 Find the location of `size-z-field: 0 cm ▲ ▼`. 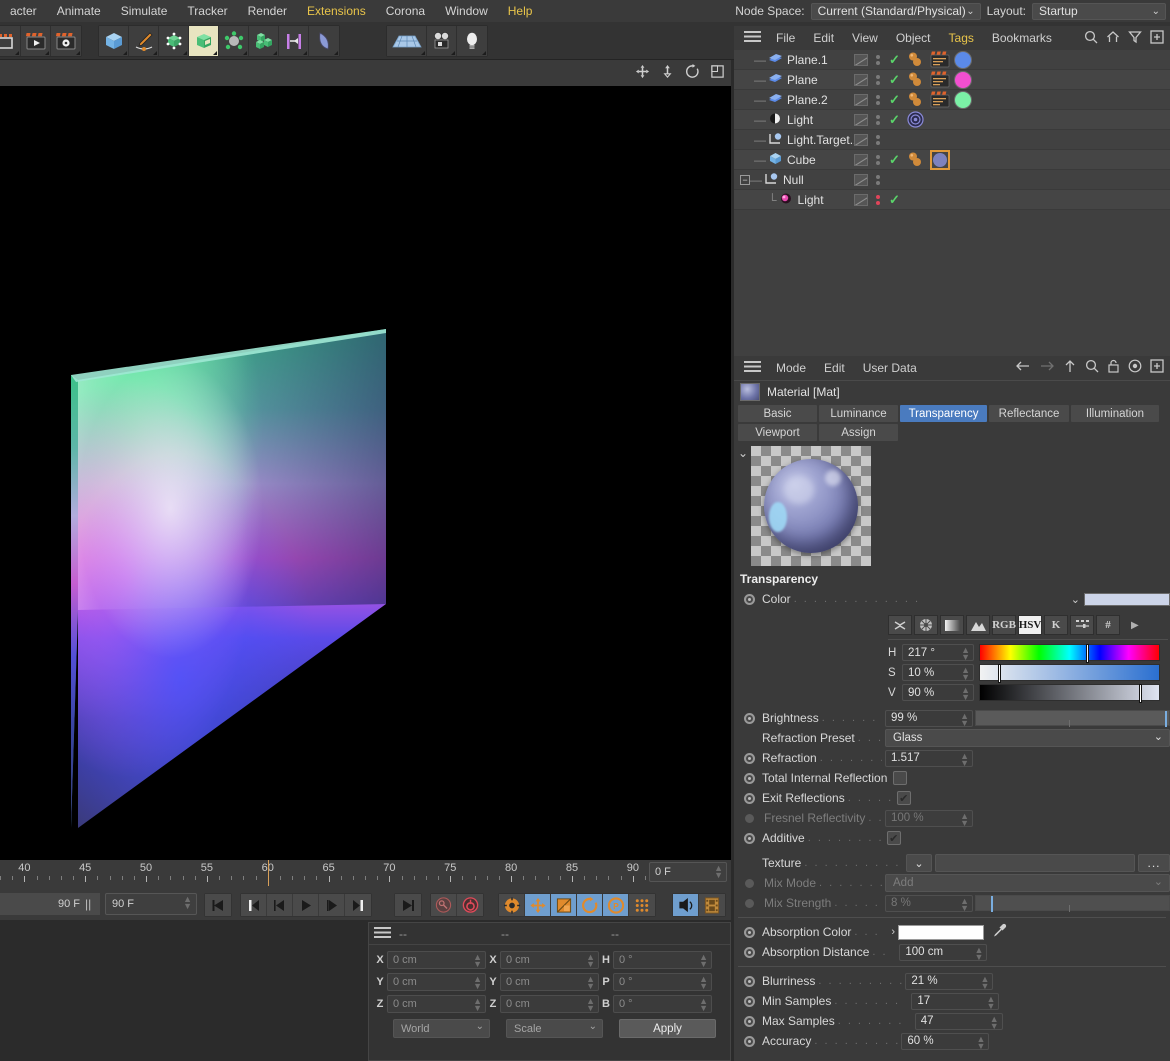

size-z-field: 0 cm ▲ ▼ is located at coordinates (549, 1003).